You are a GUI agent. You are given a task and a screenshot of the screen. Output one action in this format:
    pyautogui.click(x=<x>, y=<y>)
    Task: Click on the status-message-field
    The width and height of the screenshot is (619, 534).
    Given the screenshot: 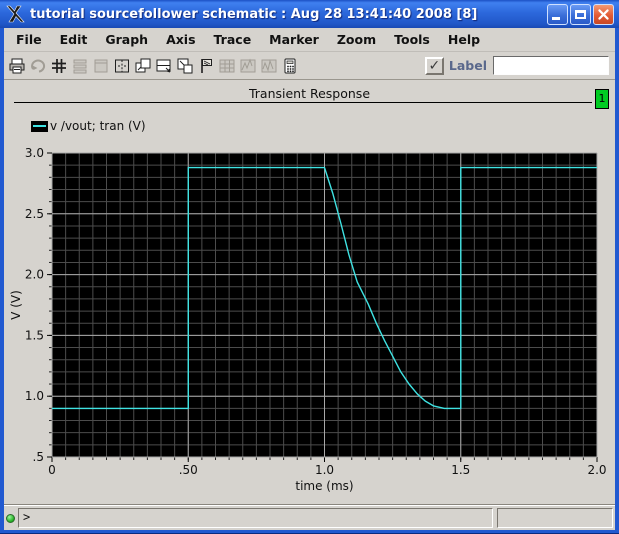 What is the action you would take?
    pyautogui.click(x=555, y=518)
    